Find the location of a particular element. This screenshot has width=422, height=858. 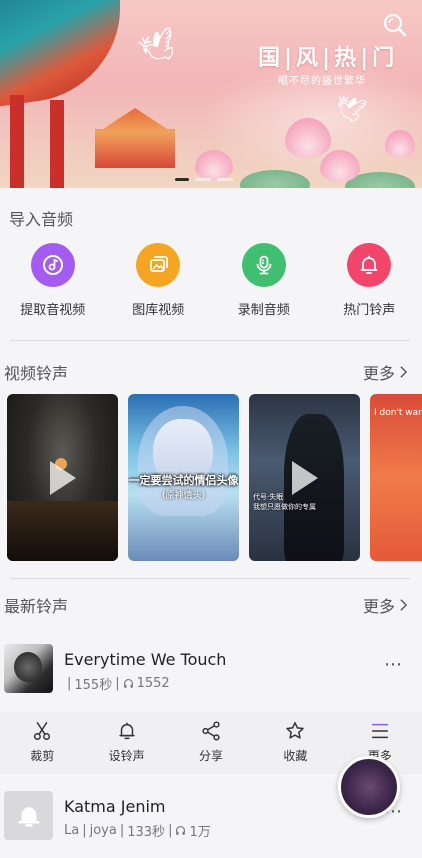

action-label: 设铃声 is located at coordinates (126, 756).